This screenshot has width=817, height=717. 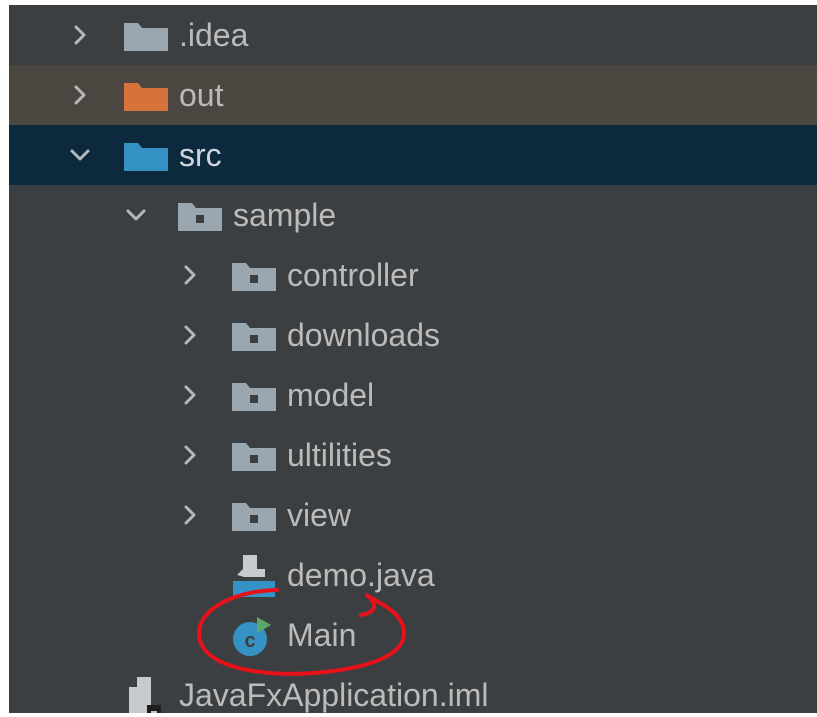 What do you see at coordinates (353, 275) in the screenshot?
I see `tree-item-label: controller` at bounding box center [353, 275].